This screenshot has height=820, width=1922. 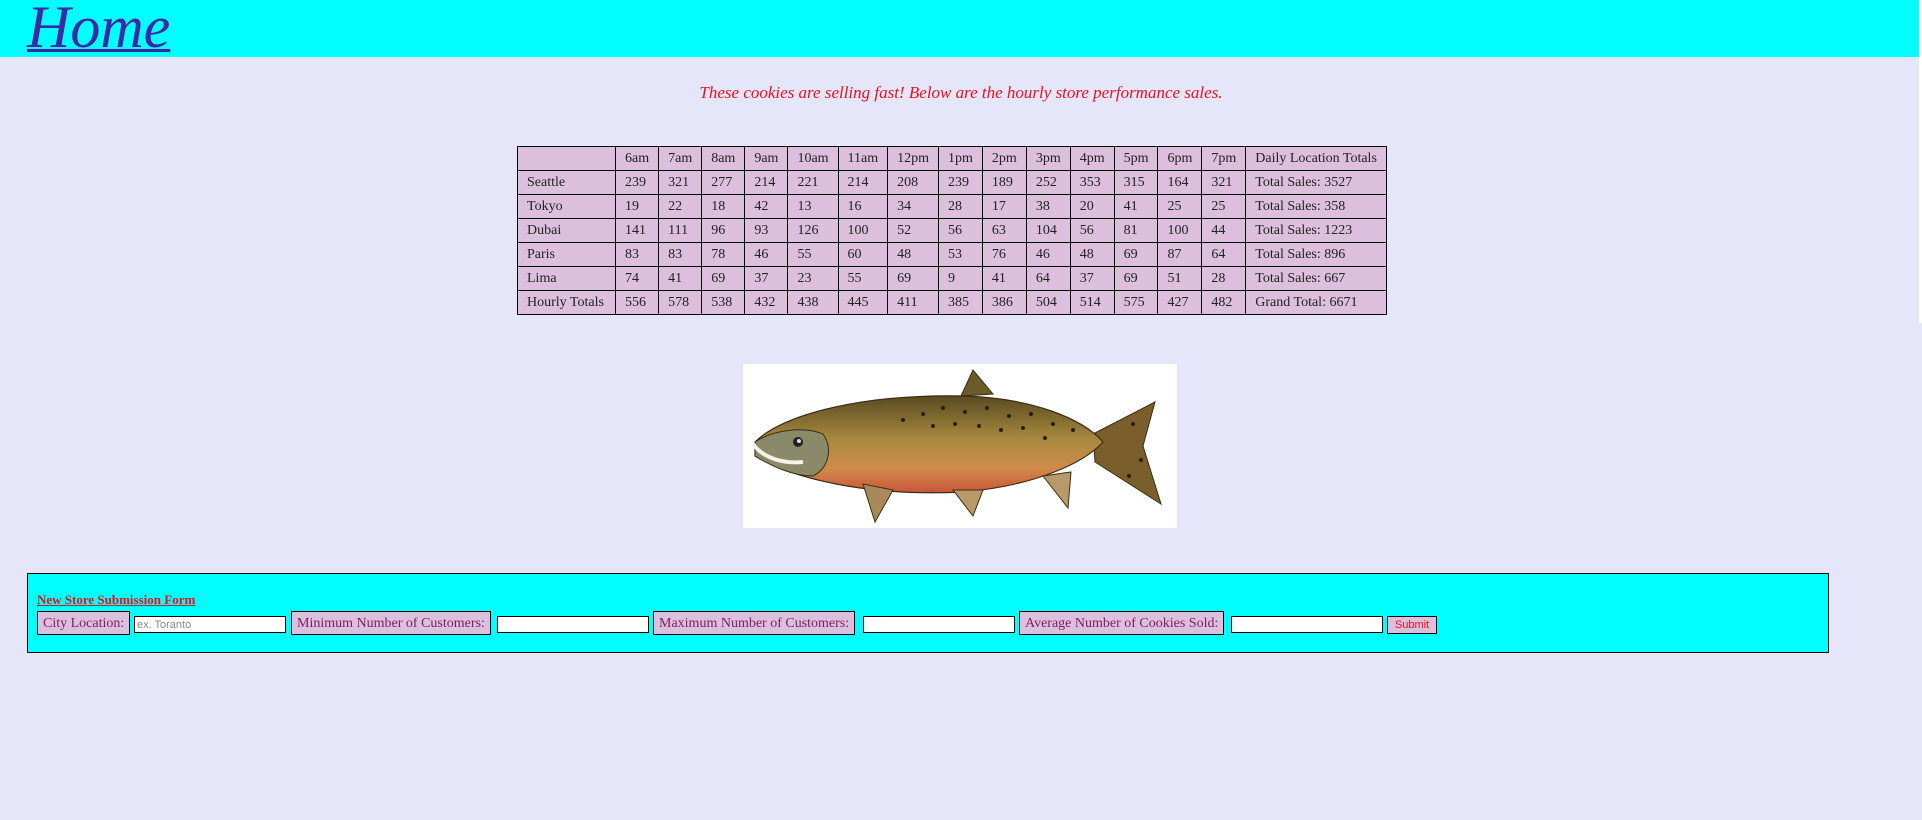 I want to click on table-cell: 60, so click(x=863, y=254).